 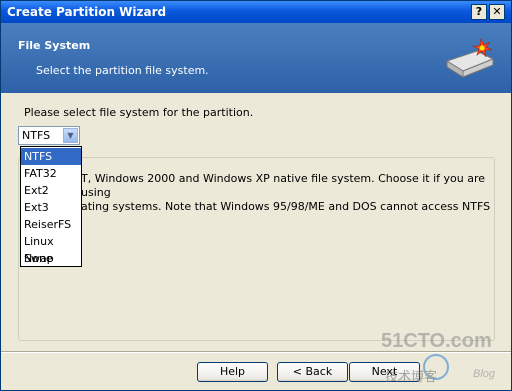 I want to click on chevron-down-icon: ▼, so click(x=70, y=135).